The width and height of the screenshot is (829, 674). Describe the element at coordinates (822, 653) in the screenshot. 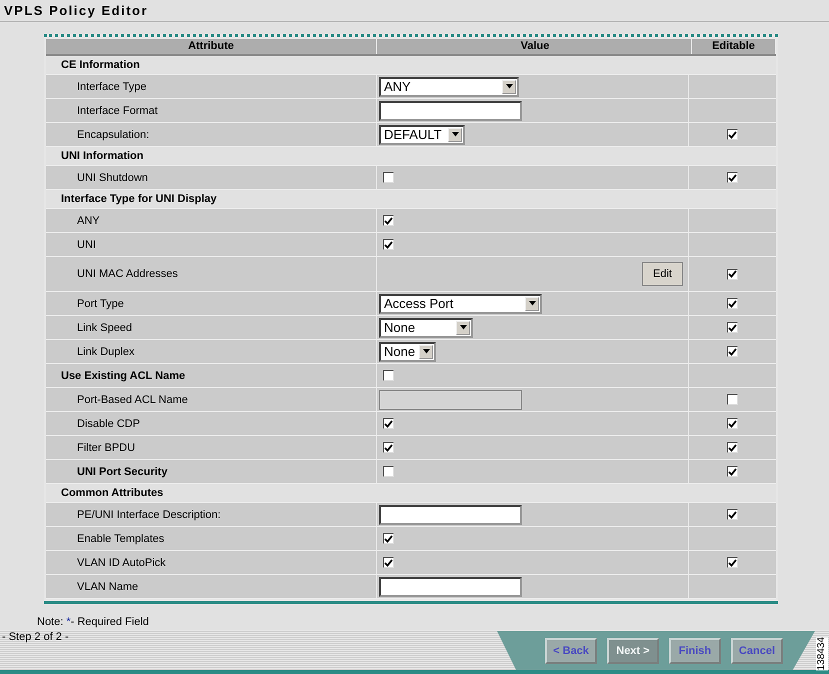

I see `figure-number: 138434` at that location.